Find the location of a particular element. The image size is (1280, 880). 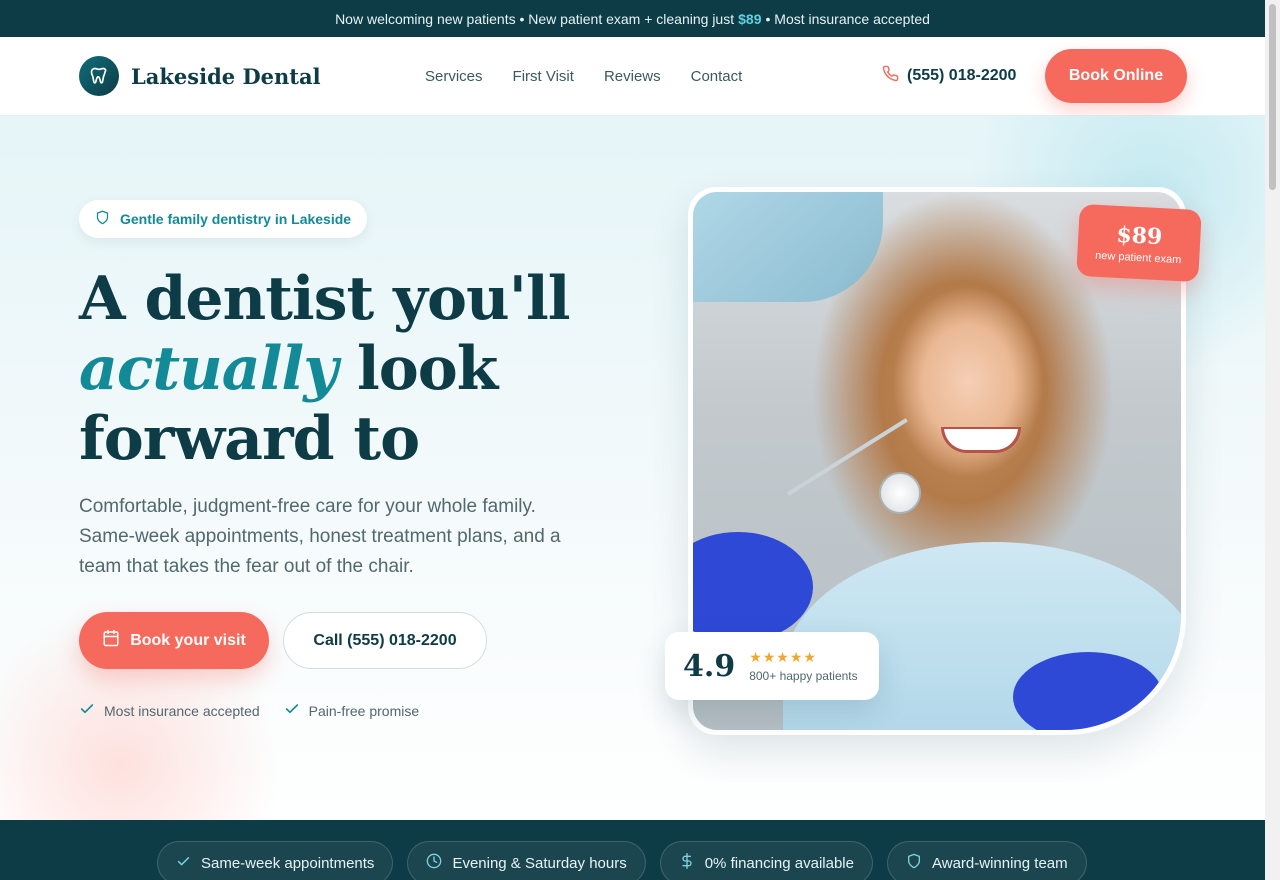

photo-smile is located at coordinates (981, 440).